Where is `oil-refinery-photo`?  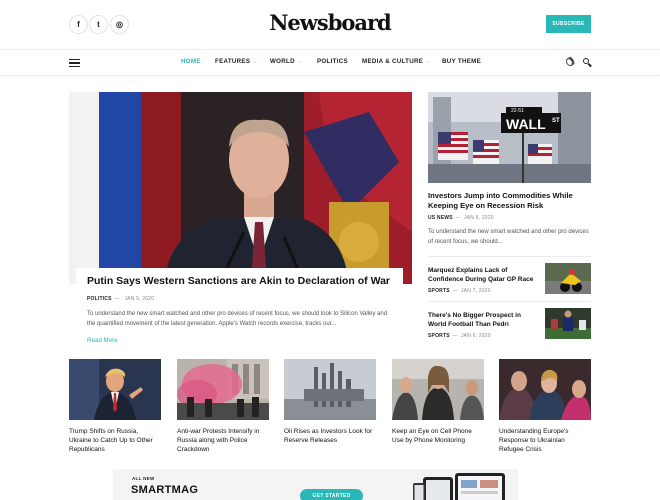
oil-refinery-photo is located at coordinates (330, 389).